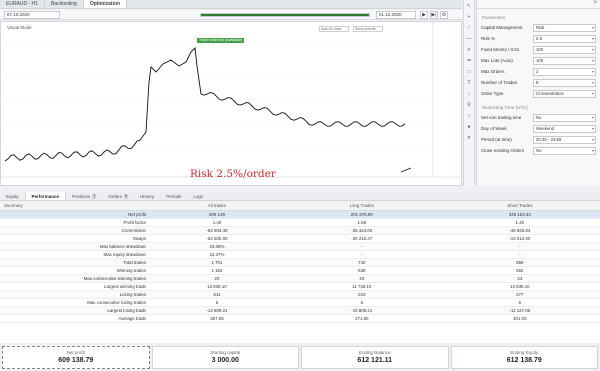  What do you see at coordinates (469, 72) in the screenshot?
I see `rectangle-icon: □` at bounding box center [469, 72].